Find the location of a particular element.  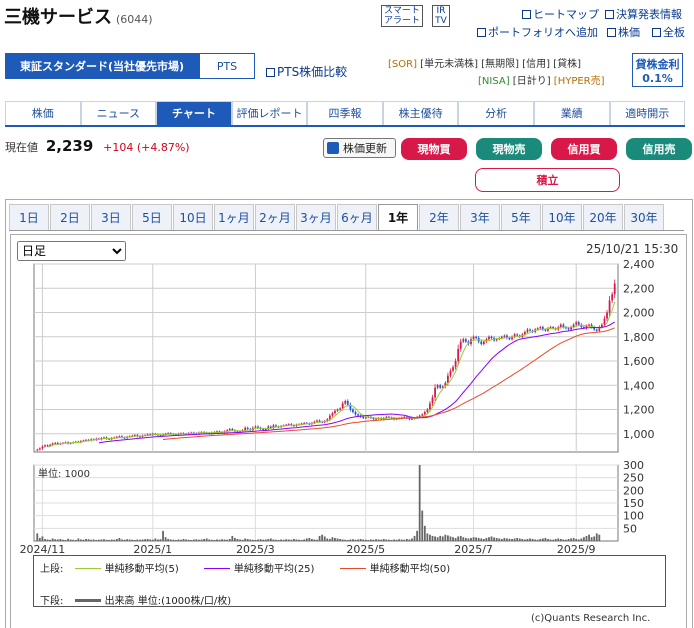

price-tick-label: 1,800 is located at coordinates (639, 337).